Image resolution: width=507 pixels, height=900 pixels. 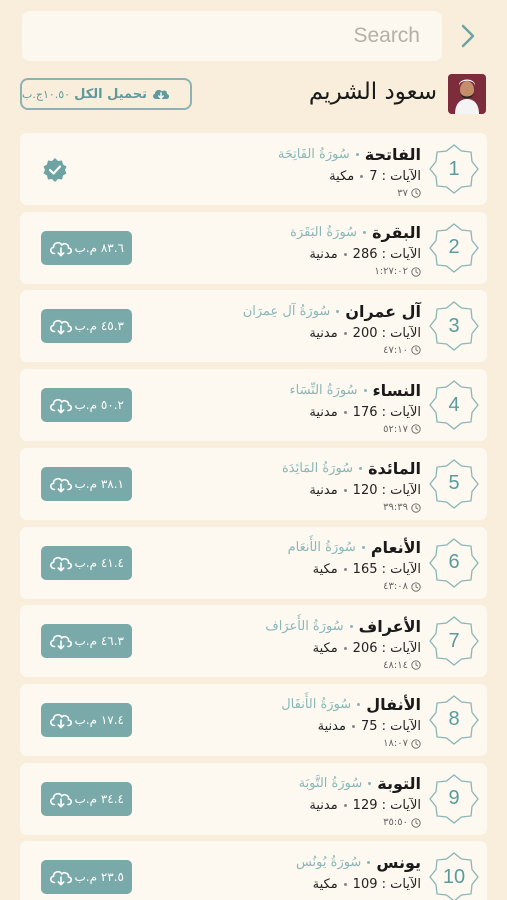 I want to click on surah-name: الأعراف, so click(x=389, y=626).